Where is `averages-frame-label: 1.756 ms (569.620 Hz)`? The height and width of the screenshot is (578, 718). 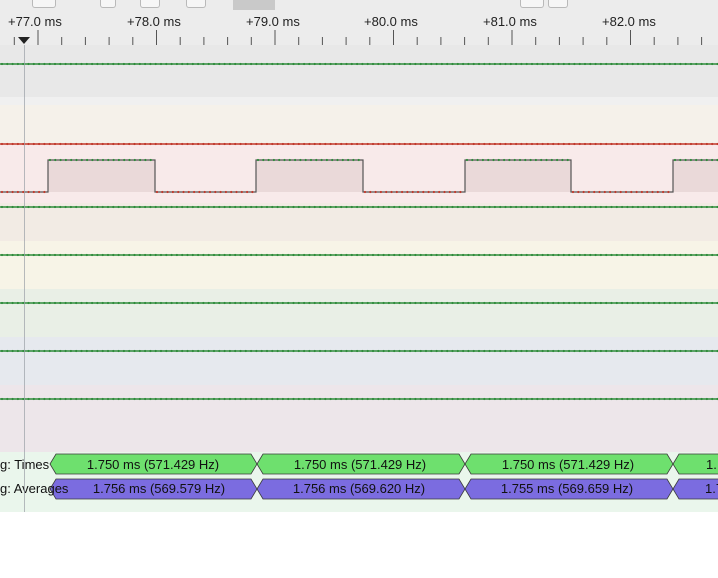 averages-frame-label: 1.756 ms (569.620 Hz) is located at coordinates (359, 488).